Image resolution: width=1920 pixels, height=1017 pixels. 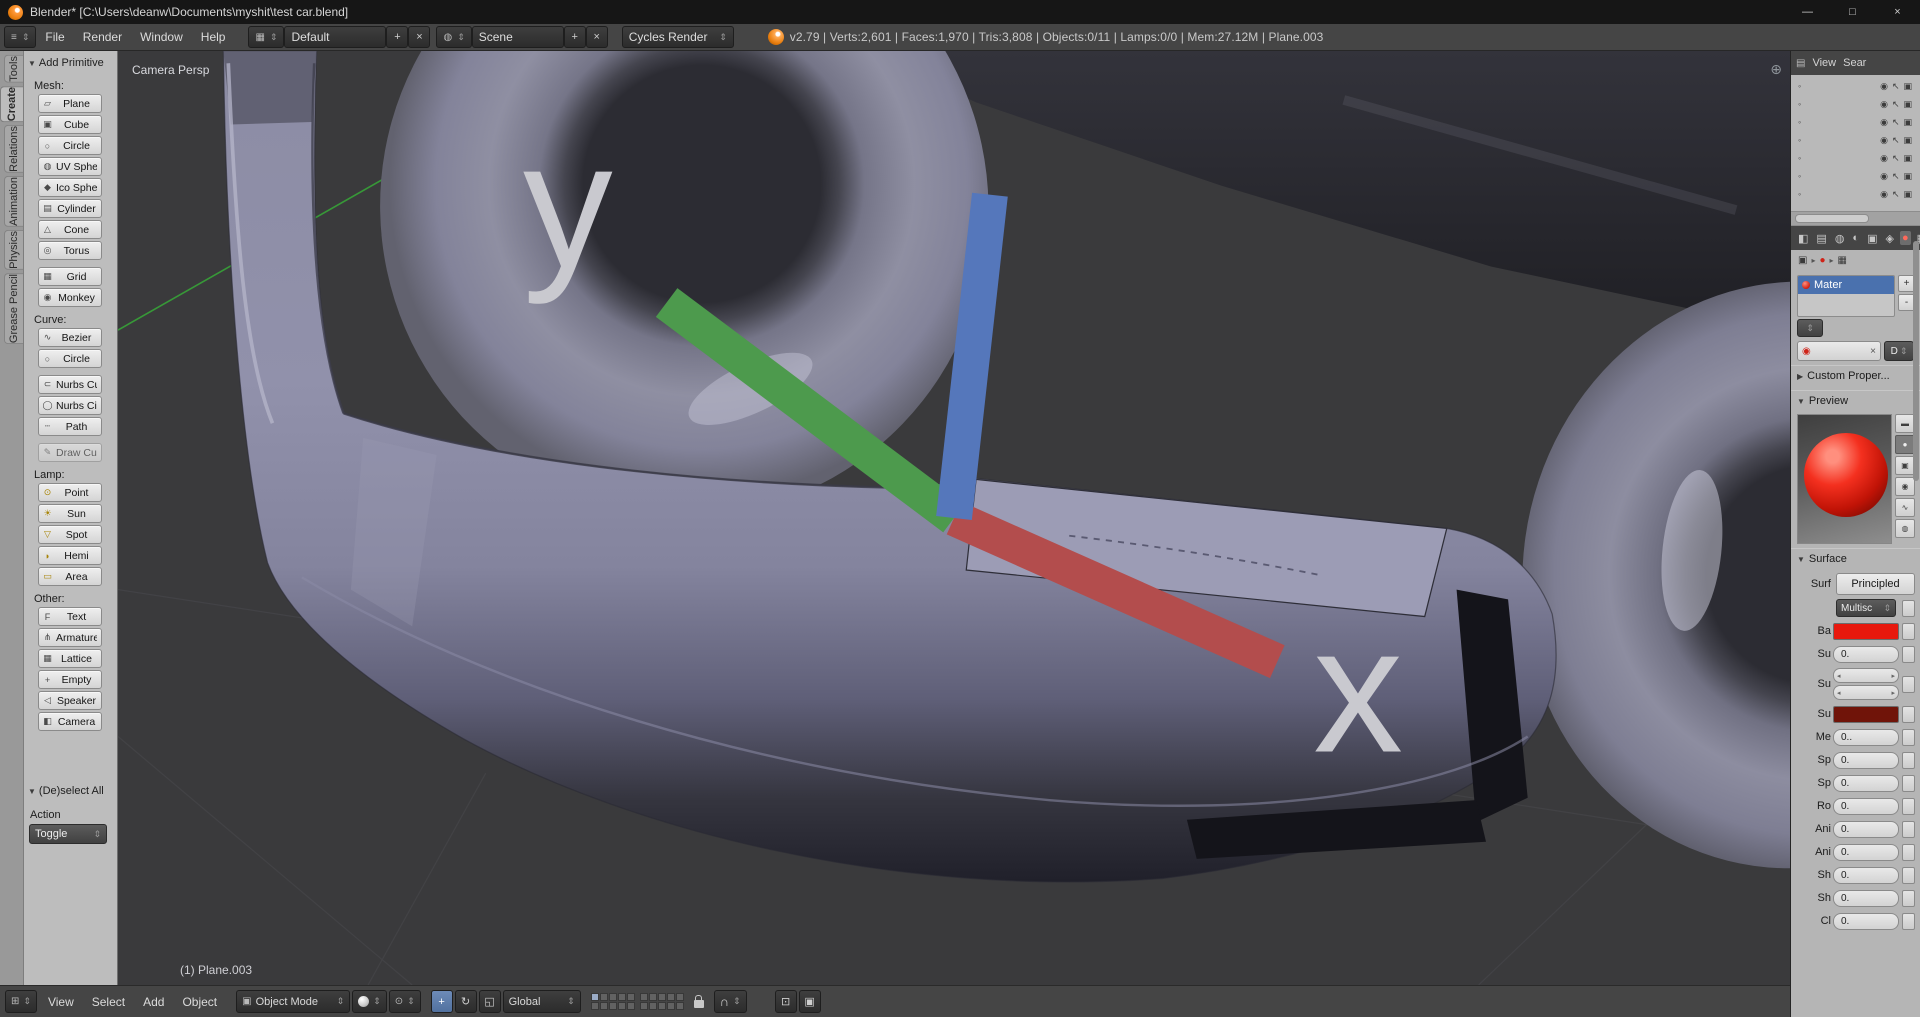 I want to click on lock-icon, so click(x=698, y=1001).